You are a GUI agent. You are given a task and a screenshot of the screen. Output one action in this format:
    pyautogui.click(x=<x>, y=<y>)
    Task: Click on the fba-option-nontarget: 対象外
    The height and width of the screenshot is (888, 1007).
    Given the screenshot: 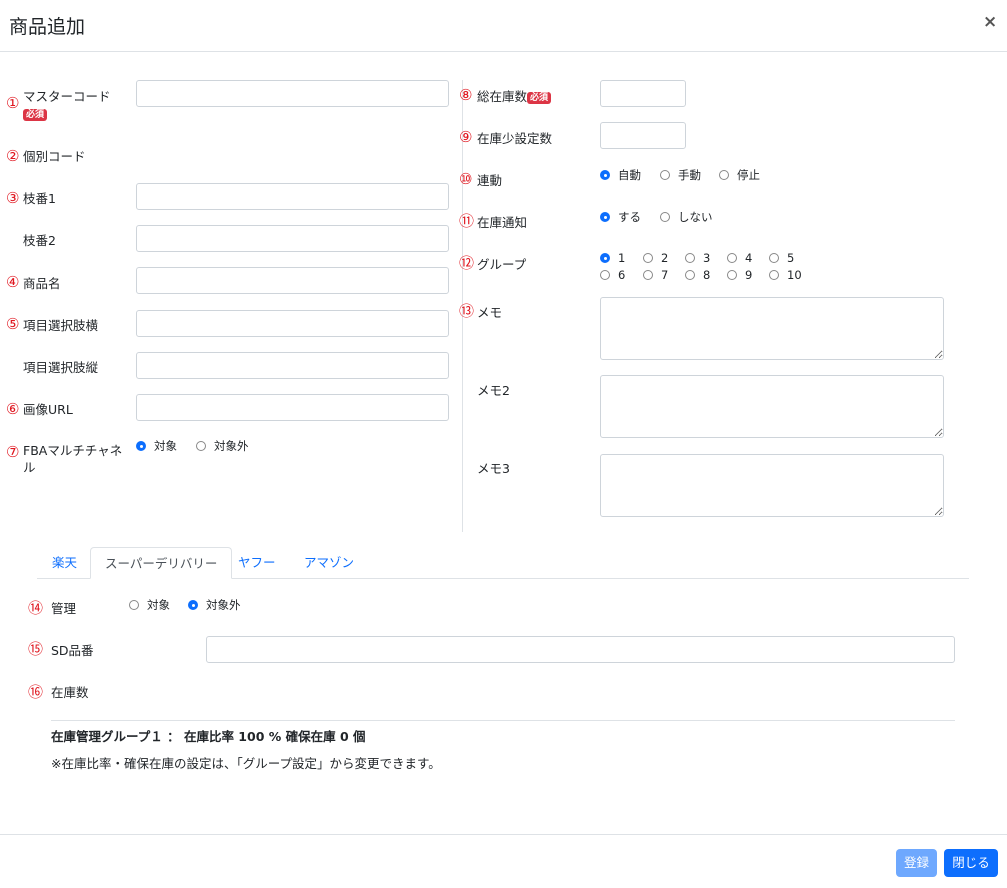 What is the action you would take?
    pyautogui.click(x=231, y=446)
    